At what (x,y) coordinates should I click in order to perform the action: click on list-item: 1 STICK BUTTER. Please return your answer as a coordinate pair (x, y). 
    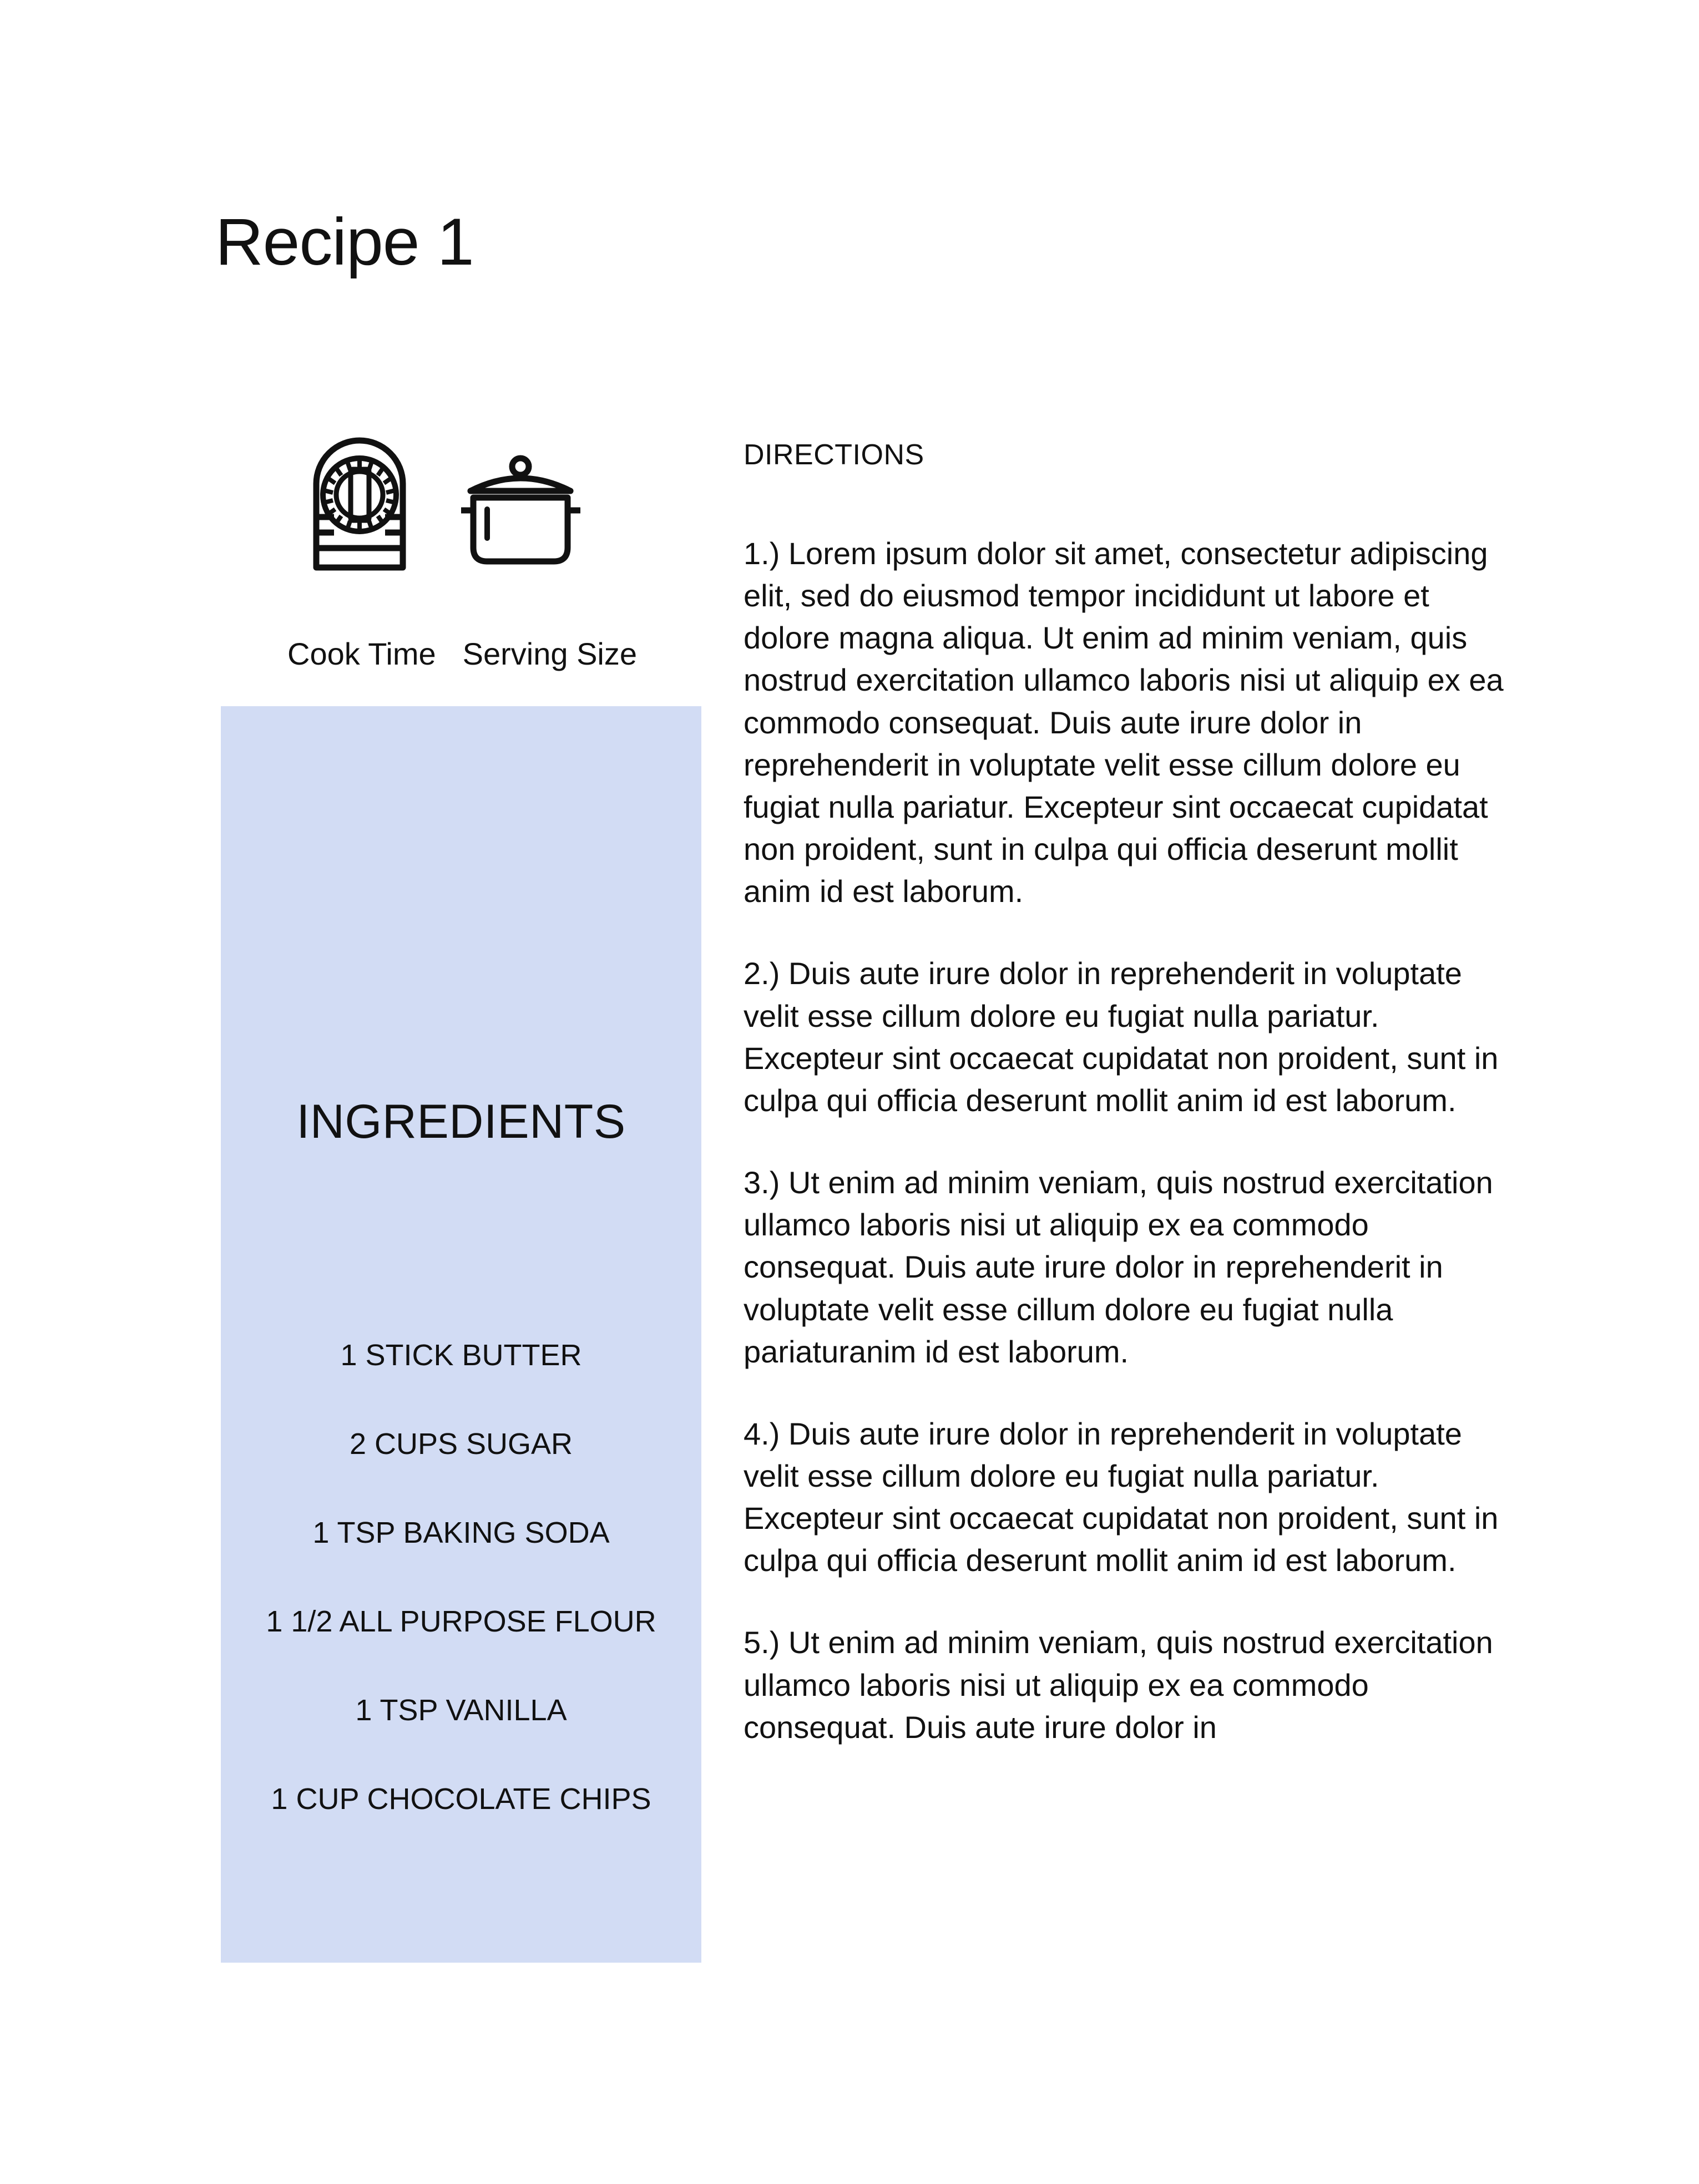
    Looking at the image, I should click on (461, 1355).